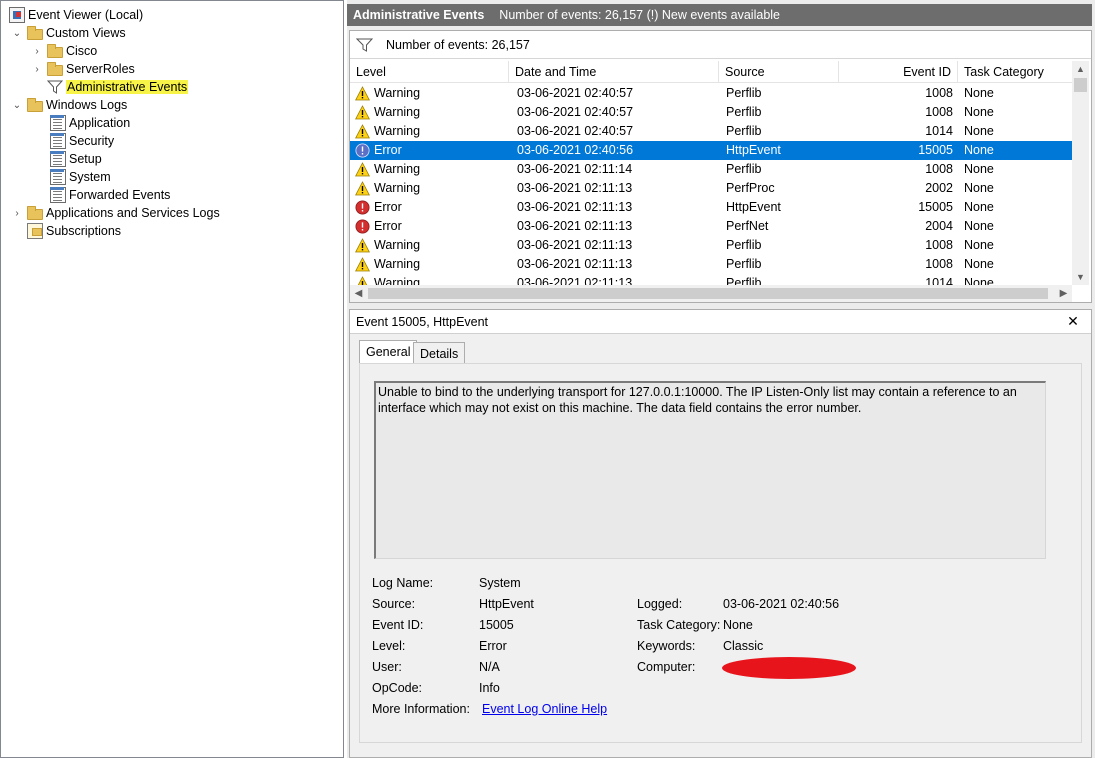 The width and height of the screenshot is (1095, 758). What do you see at coordinates (421, 709) in the screenshot?
I see `label-more-information: More Information:` at bounding box center [421, 709].